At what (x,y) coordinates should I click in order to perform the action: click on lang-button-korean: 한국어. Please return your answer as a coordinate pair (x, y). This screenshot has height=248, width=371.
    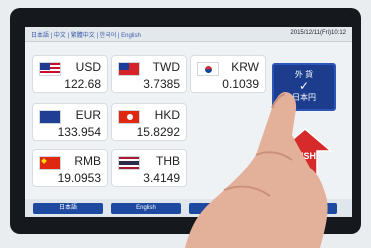
    Looking at the image, I should click on (302, 208).